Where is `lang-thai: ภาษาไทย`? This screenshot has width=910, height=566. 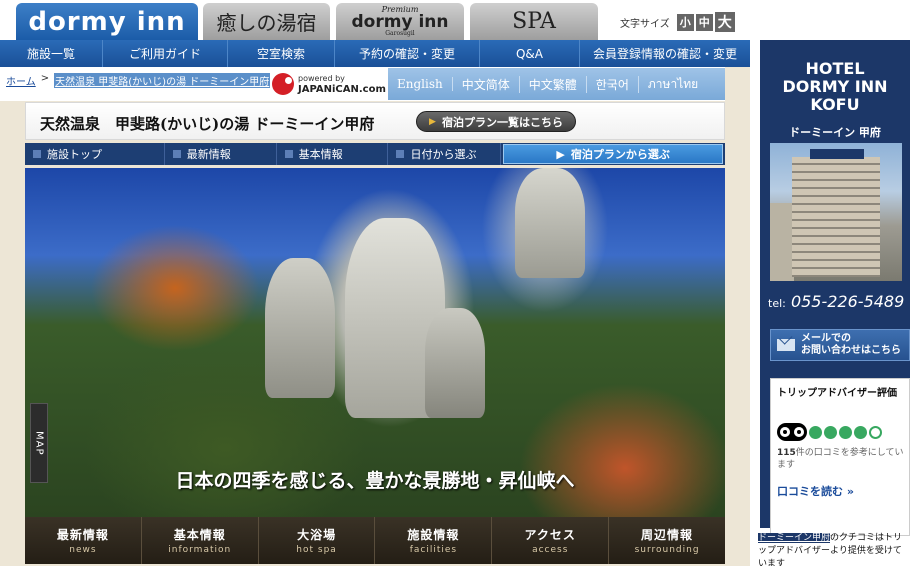 lang-thai: ภาษาไทย is located at coordinates (673, 84).